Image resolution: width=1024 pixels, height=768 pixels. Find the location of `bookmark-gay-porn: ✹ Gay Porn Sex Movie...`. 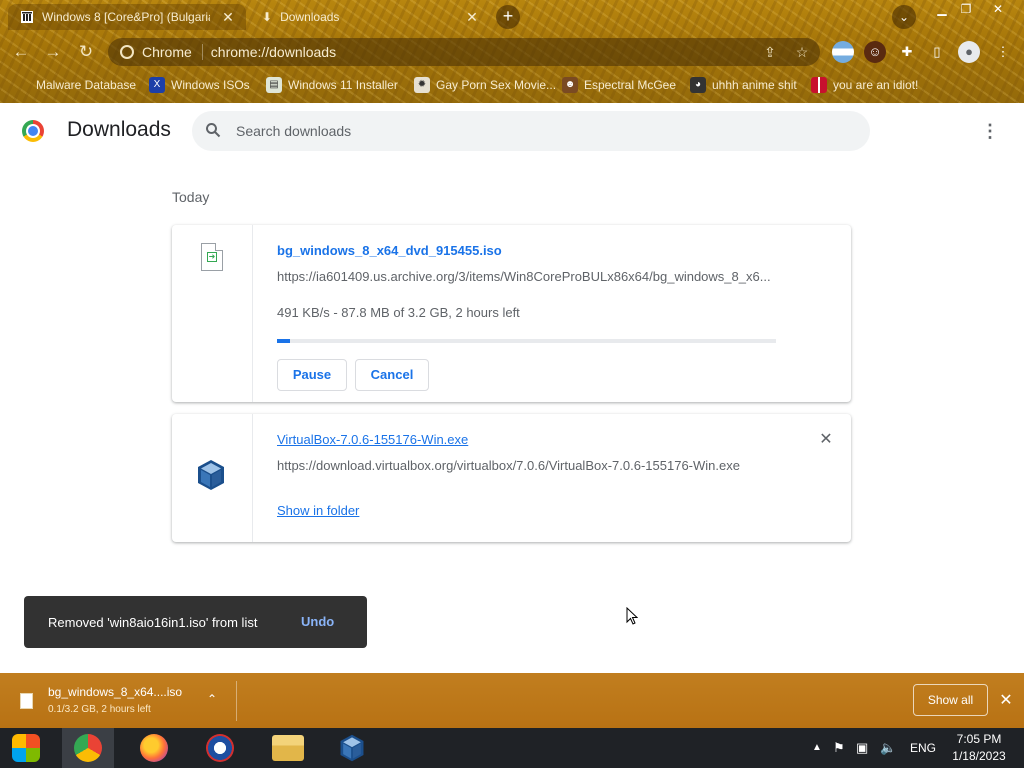

bookmark-gay-porn: ✹ Gay Porn Sex Movie... is located at coordinates (485, 85).